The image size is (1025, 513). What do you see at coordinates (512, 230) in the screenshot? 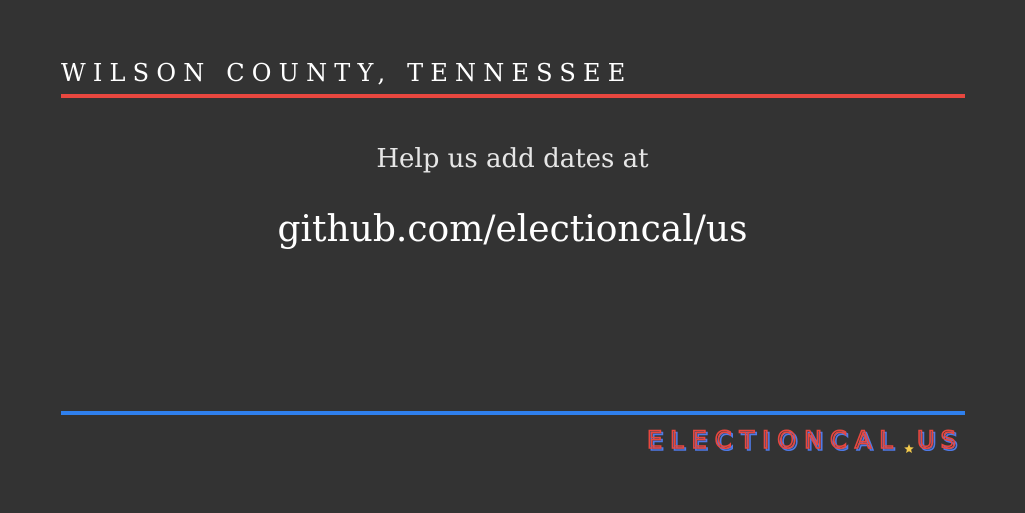
I see `repo-link: github.com/electioncal/us` at bounding box center [512, 230].